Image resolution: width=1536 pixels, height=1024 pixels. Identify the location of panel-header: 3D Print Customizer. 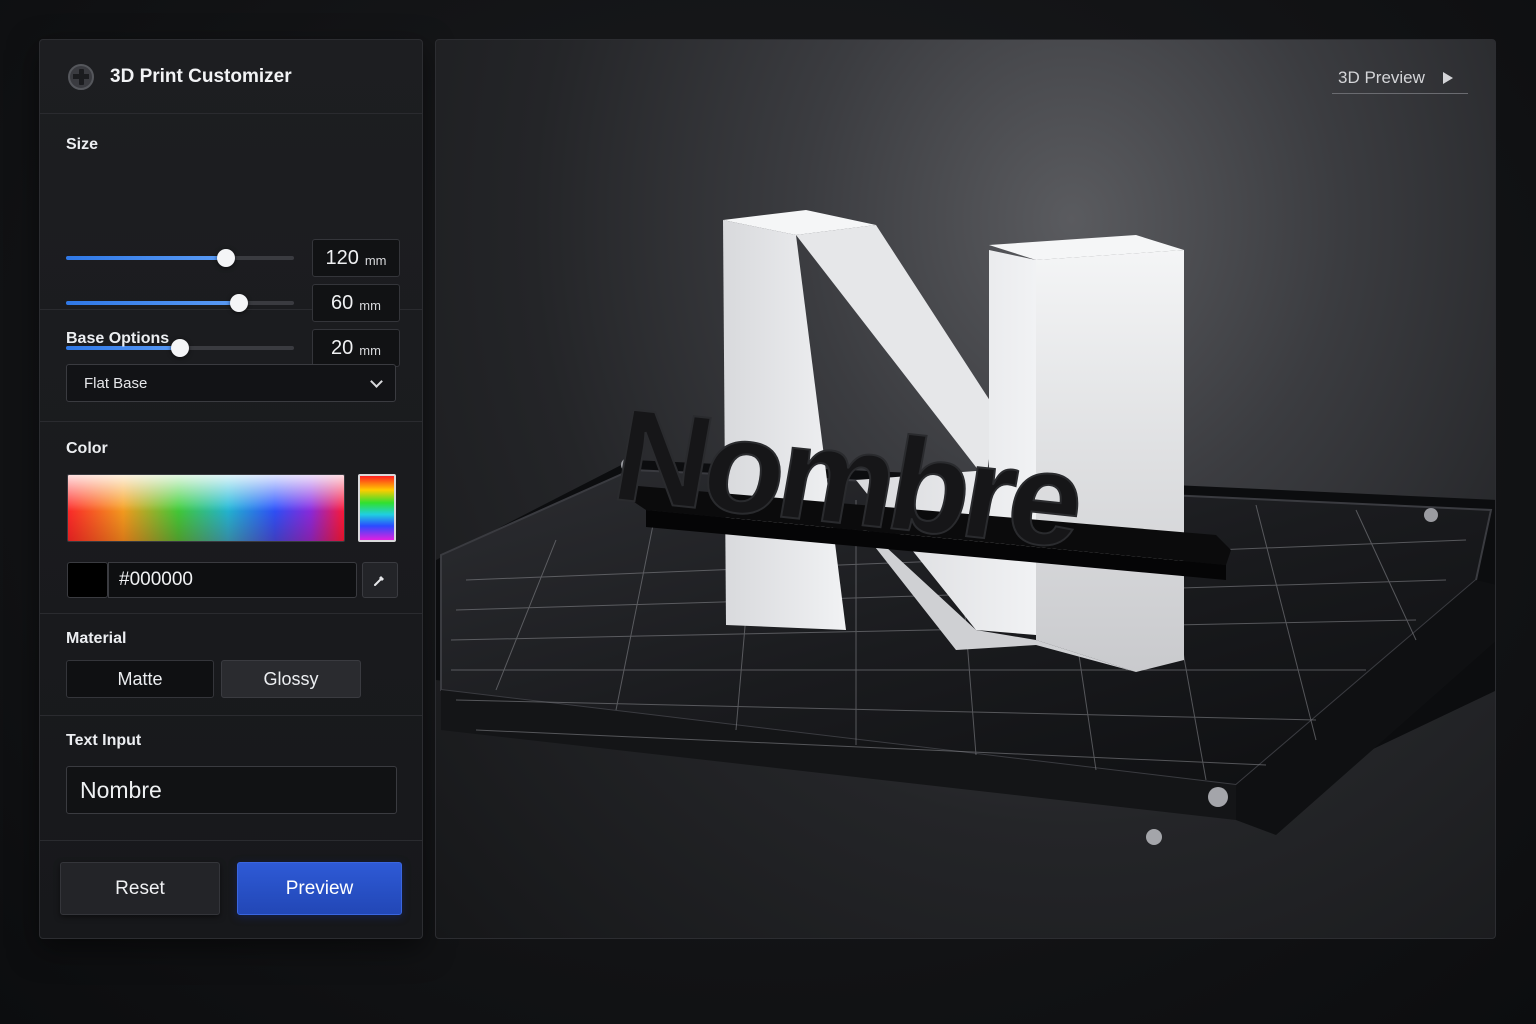
(231, 77).